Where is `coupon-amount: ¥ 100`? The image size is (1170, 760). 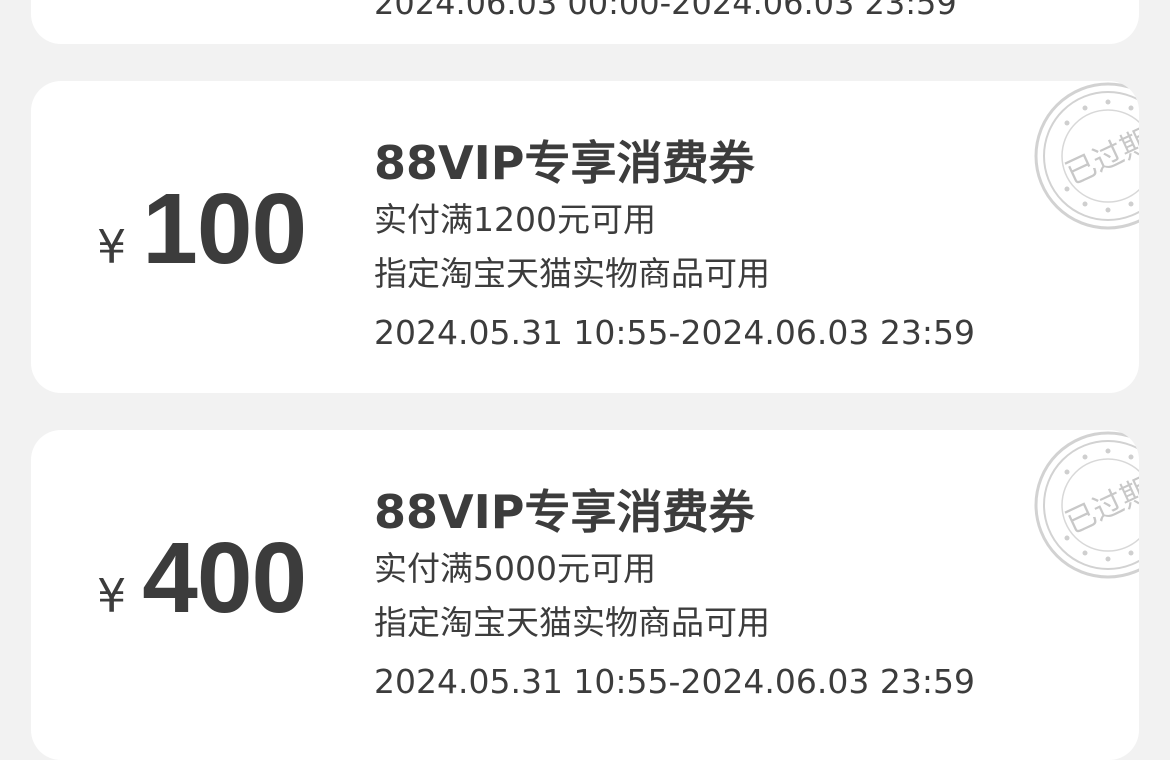
coupon-amount: ¥ 100 is located at coordinates (202, 229).